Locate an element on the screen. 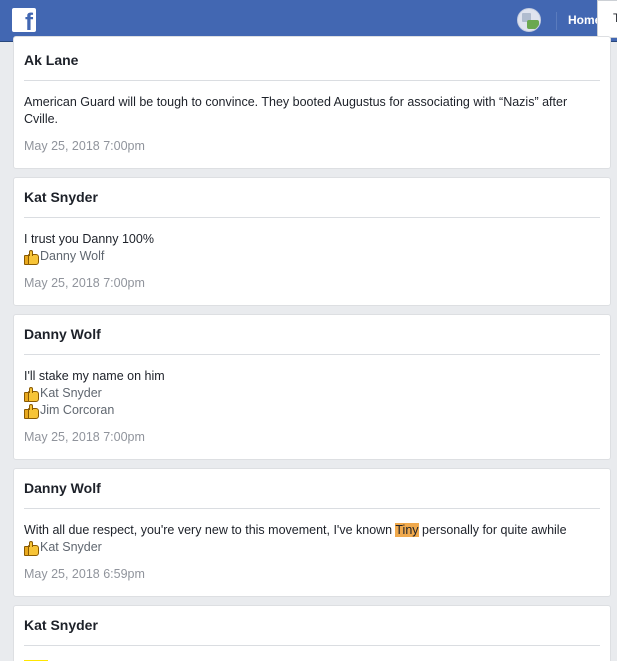 The image size is (617, 661). likes-list: Kat Snyder Jim Corcoran is located at coordinates (69, 402).